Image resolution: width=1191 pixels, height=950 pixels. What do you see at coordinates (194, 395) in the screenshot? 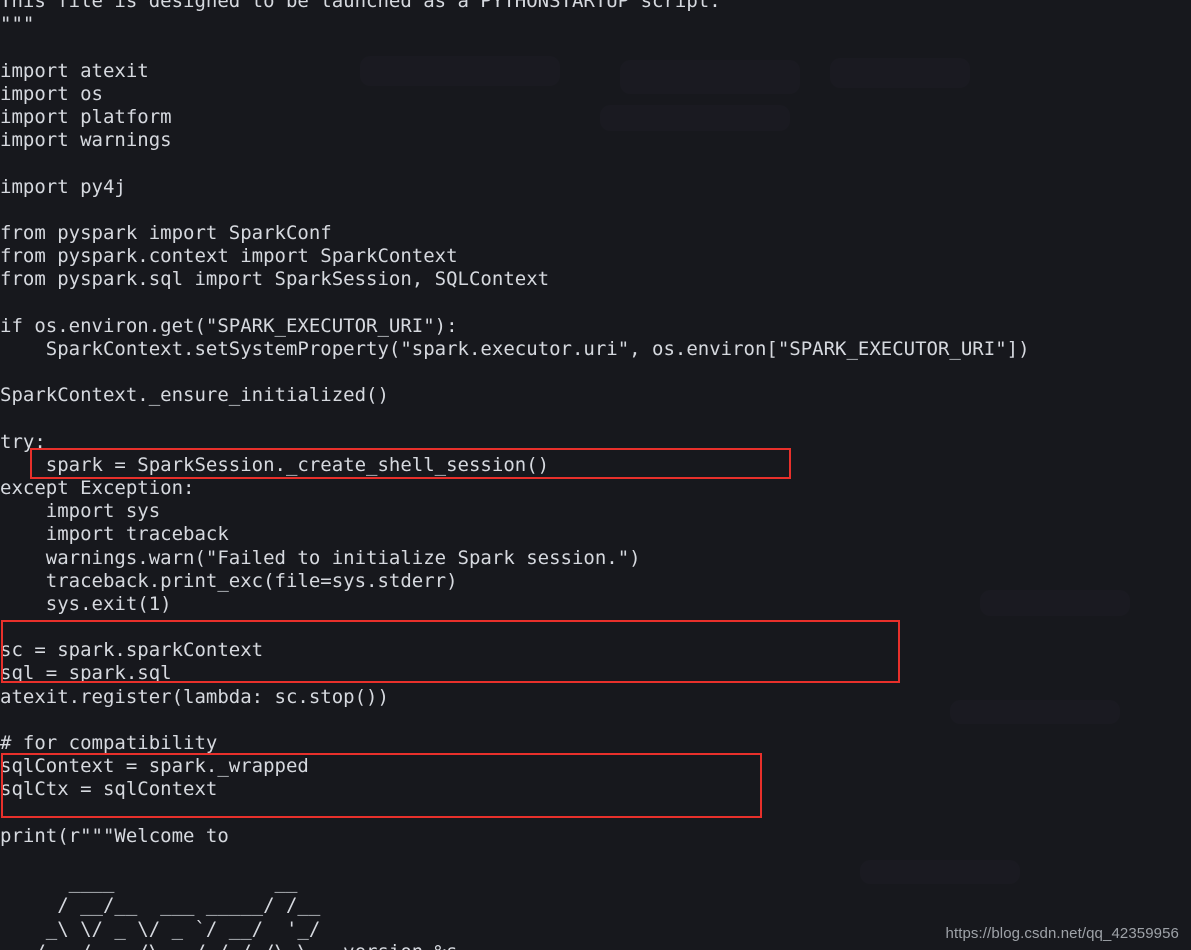
I see `code-line: SparkContext._ensure_initialized()` at bounding box center [194, 395].